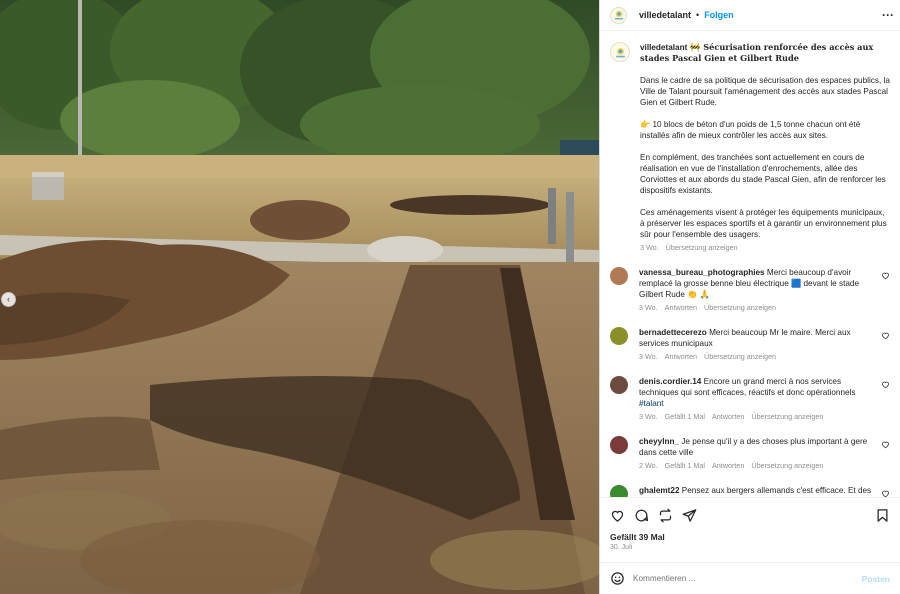 The width and height of the screenshot is (900, 594). I want to click on action-bar, so click(750, 514).